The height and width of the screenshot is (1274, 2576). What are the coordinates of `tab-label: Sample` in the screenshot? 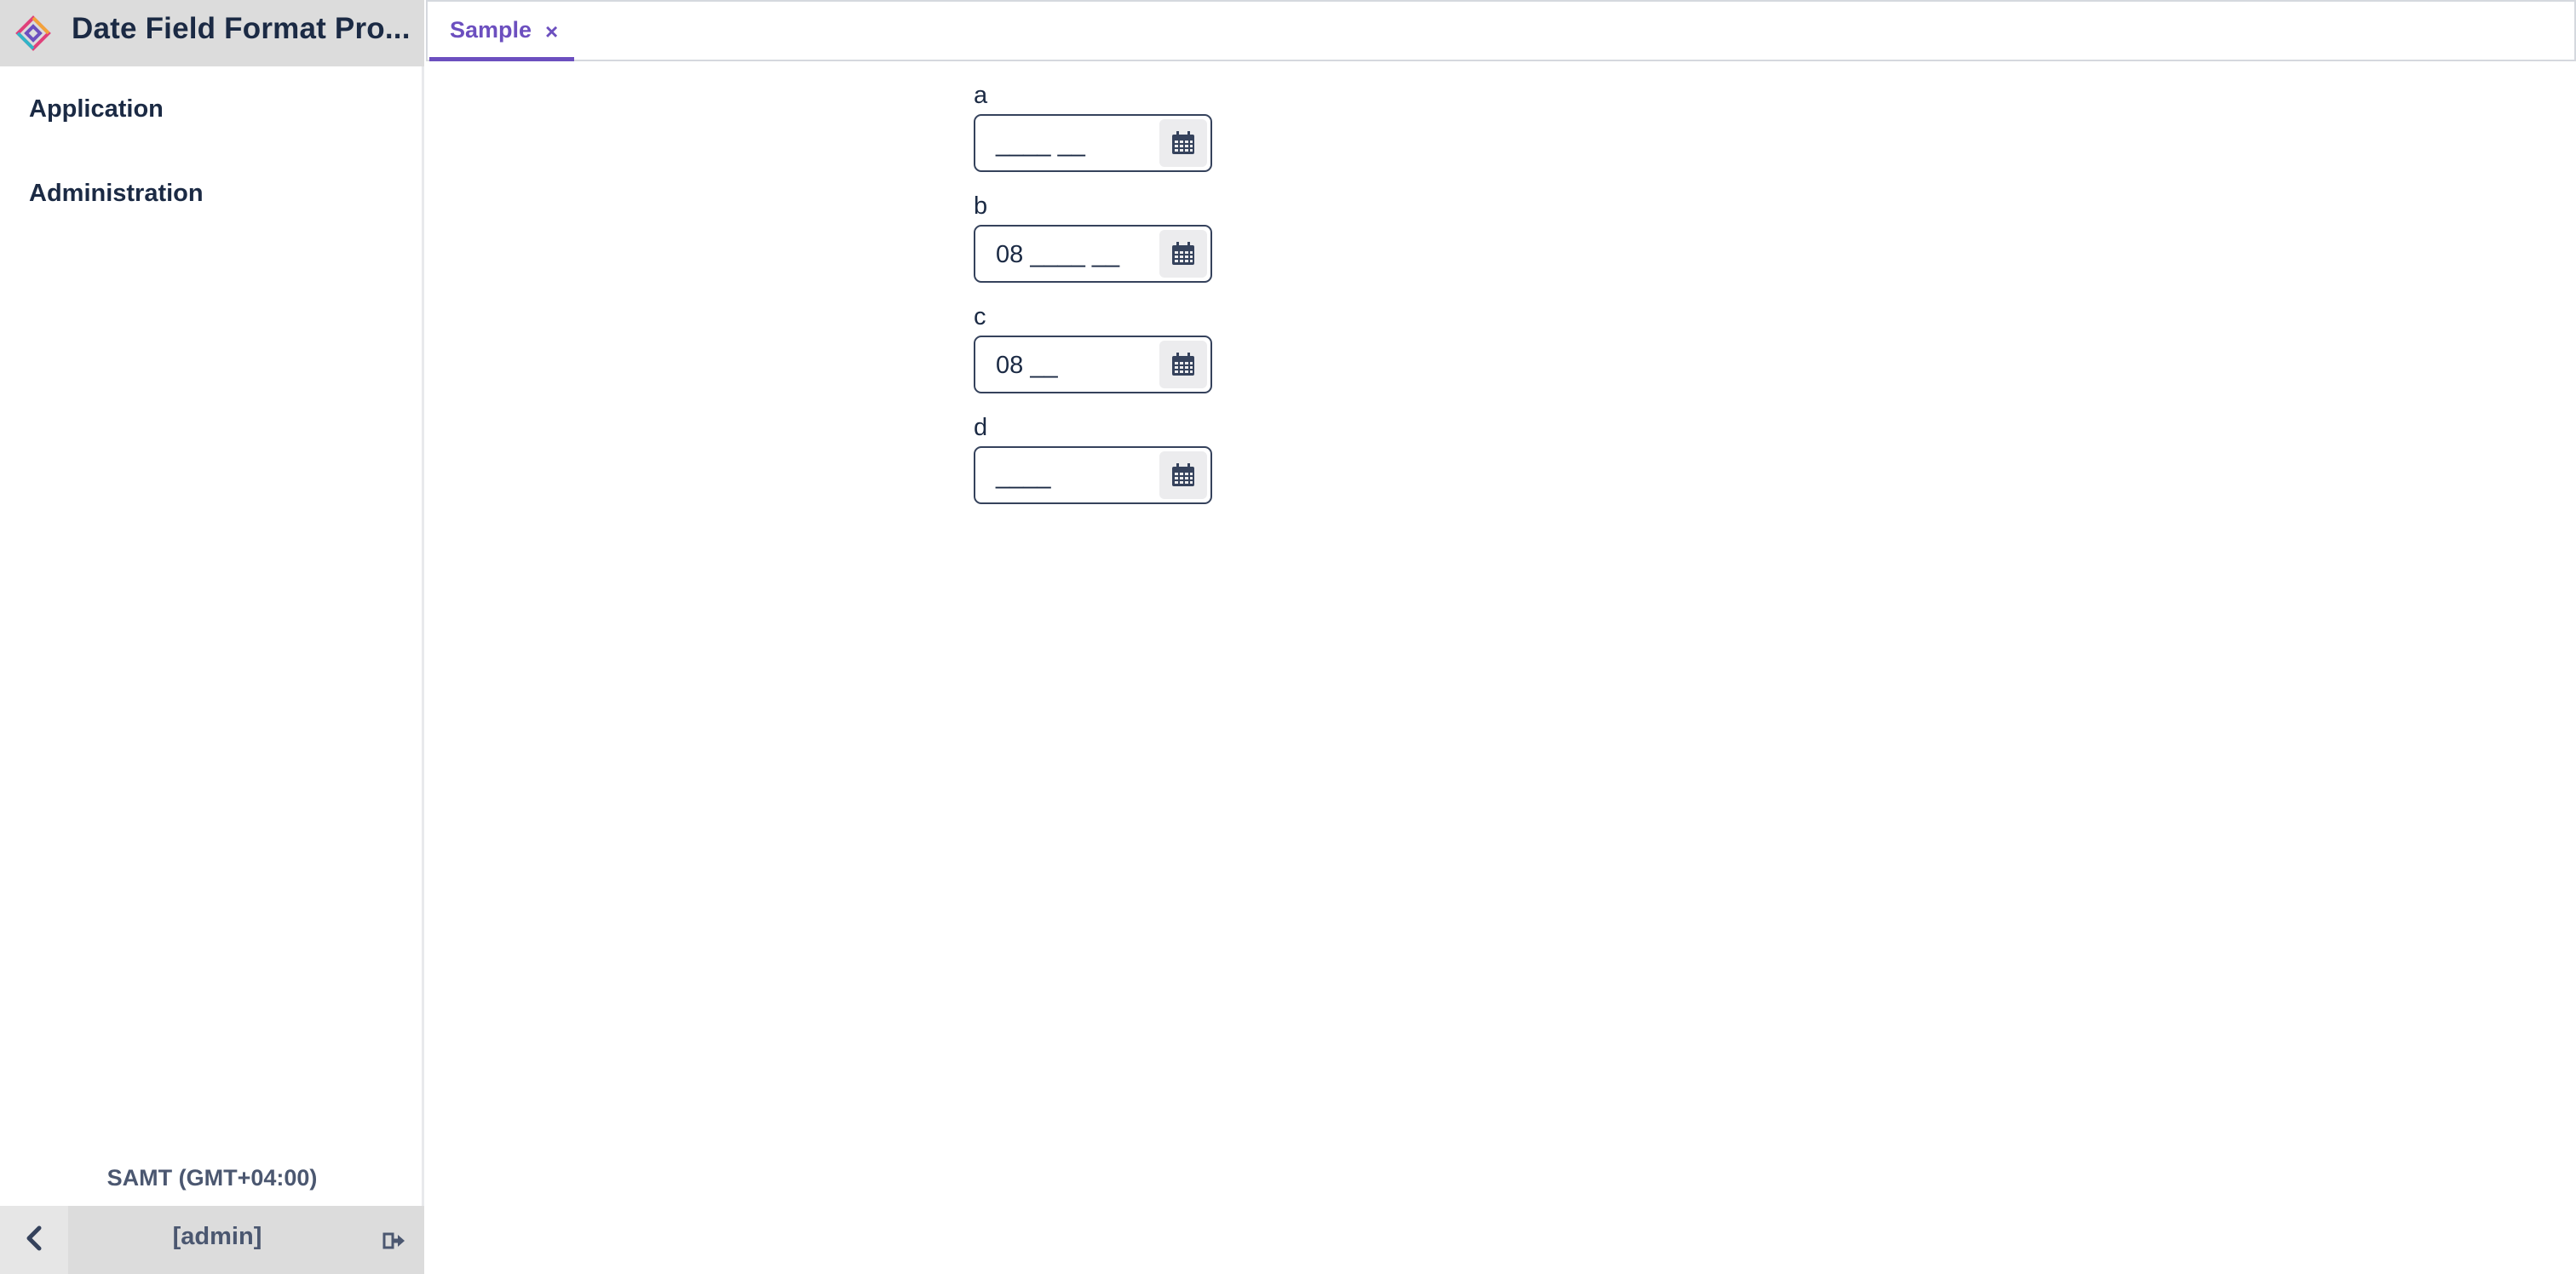 It's located at (491, 30).